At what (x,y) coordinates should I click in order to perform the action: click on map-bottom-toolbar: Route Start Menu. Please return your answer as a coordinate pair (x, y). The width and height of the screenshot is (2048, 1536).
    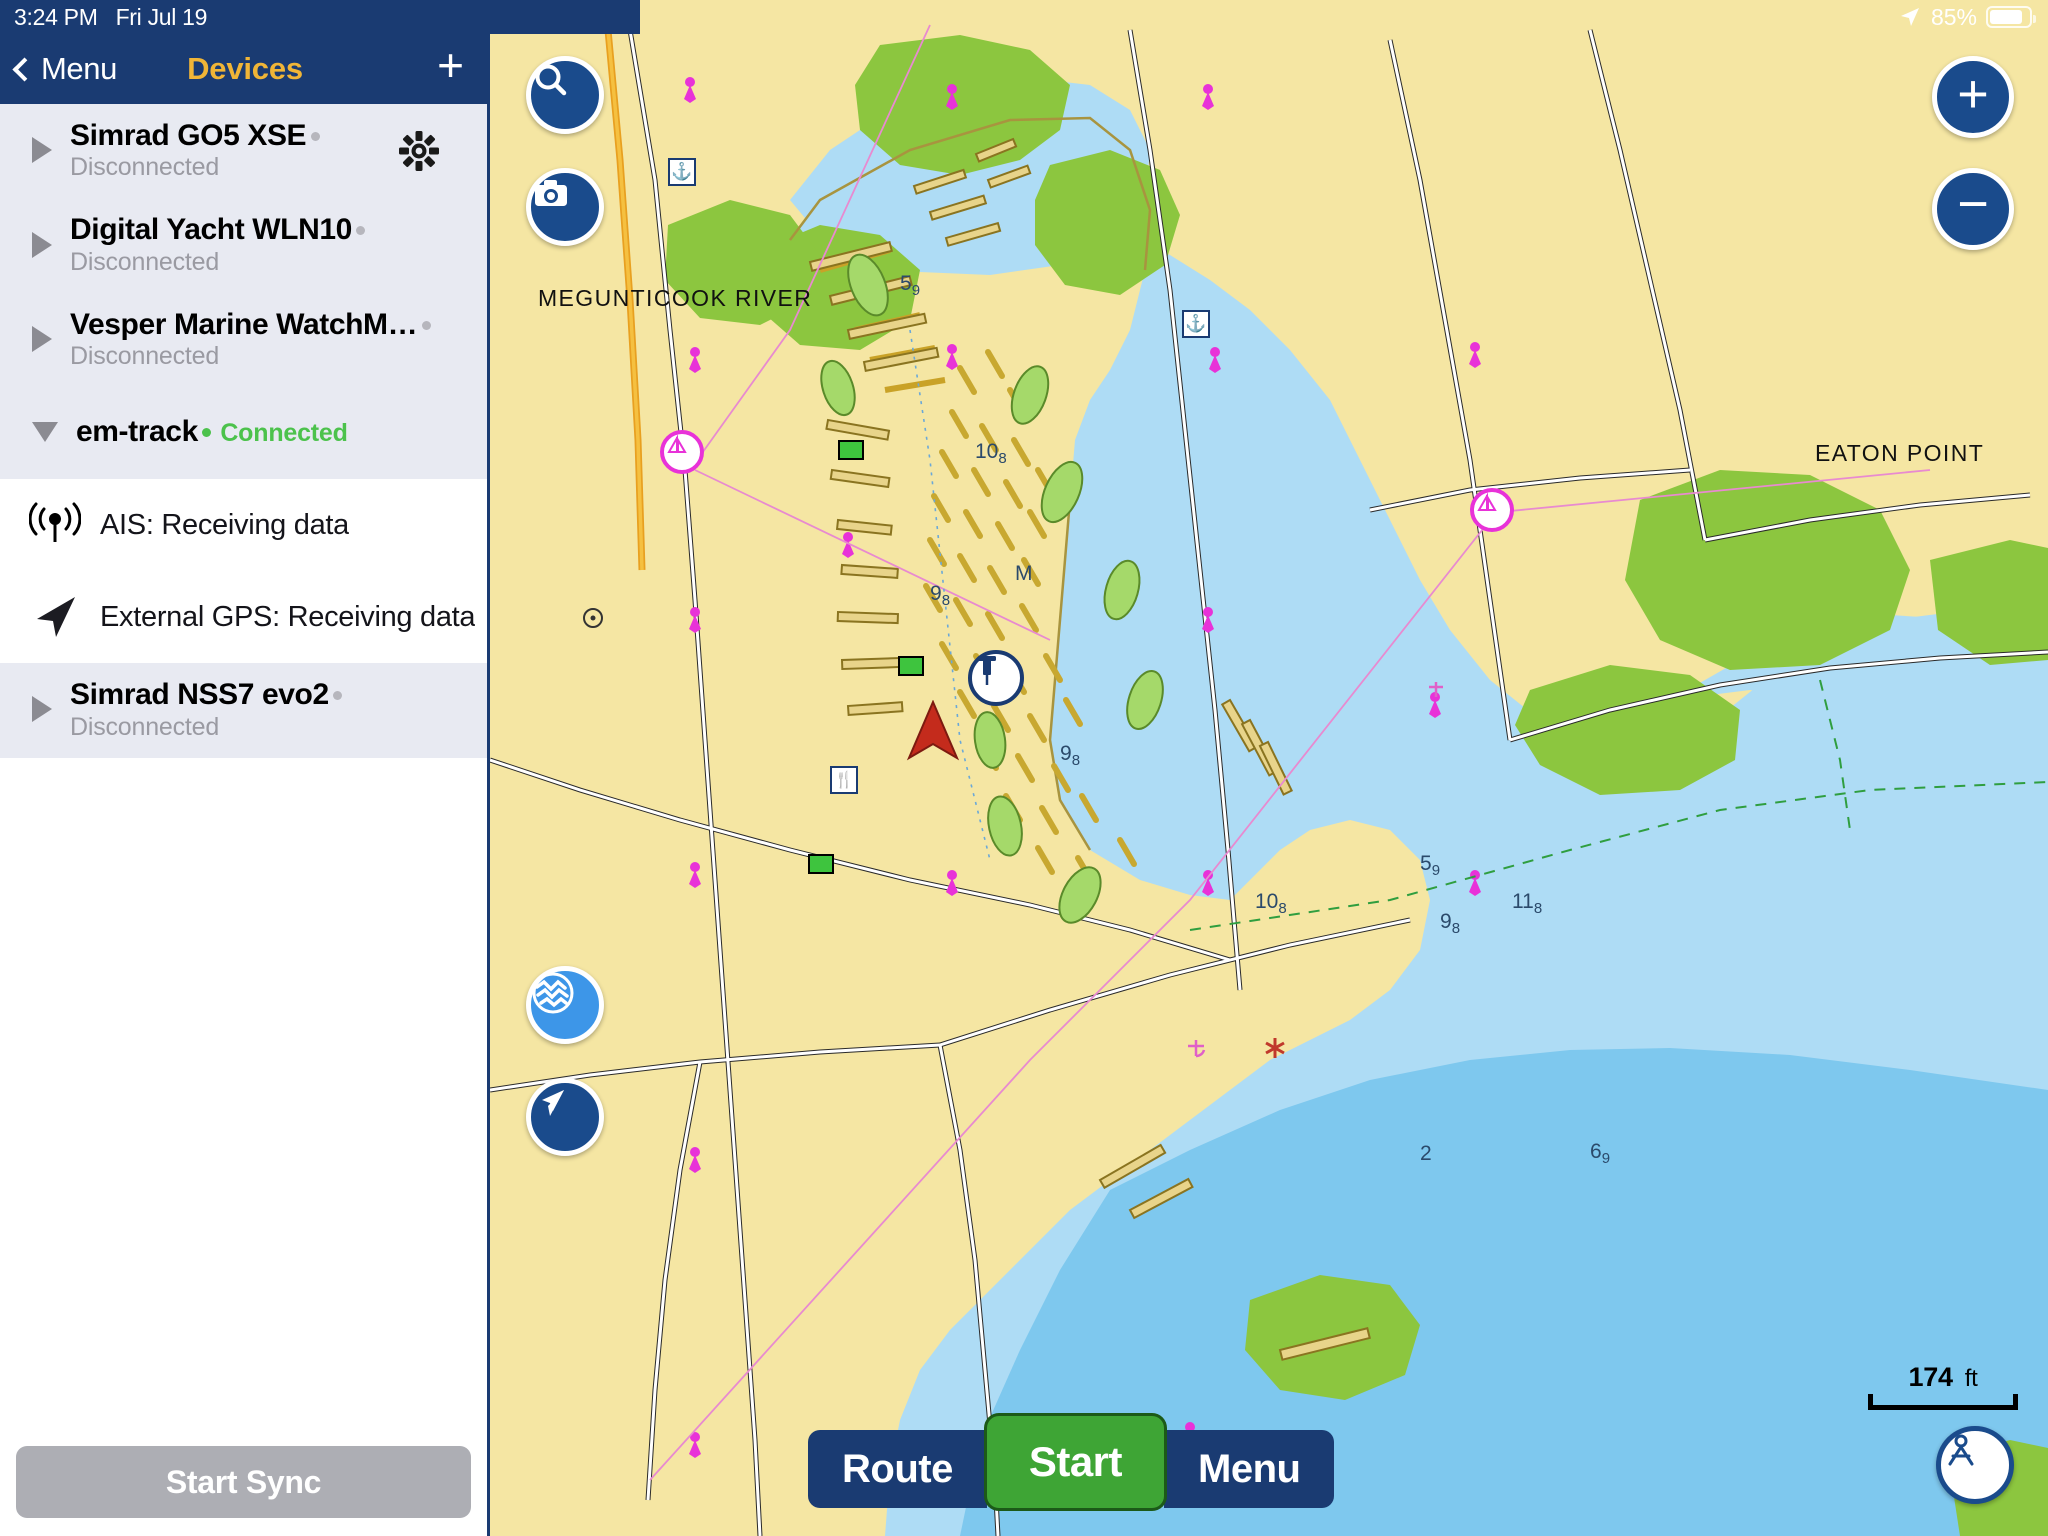
    Looking at the image, I should click on (1071, 1462).